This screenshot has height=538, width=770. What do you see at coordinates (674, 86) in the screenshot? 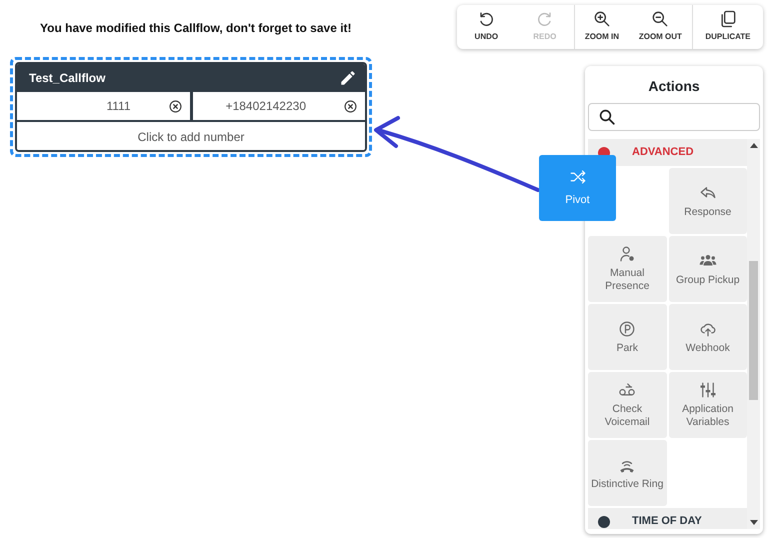
I see `panel-title: Actions` at bounding box center [674, 86].